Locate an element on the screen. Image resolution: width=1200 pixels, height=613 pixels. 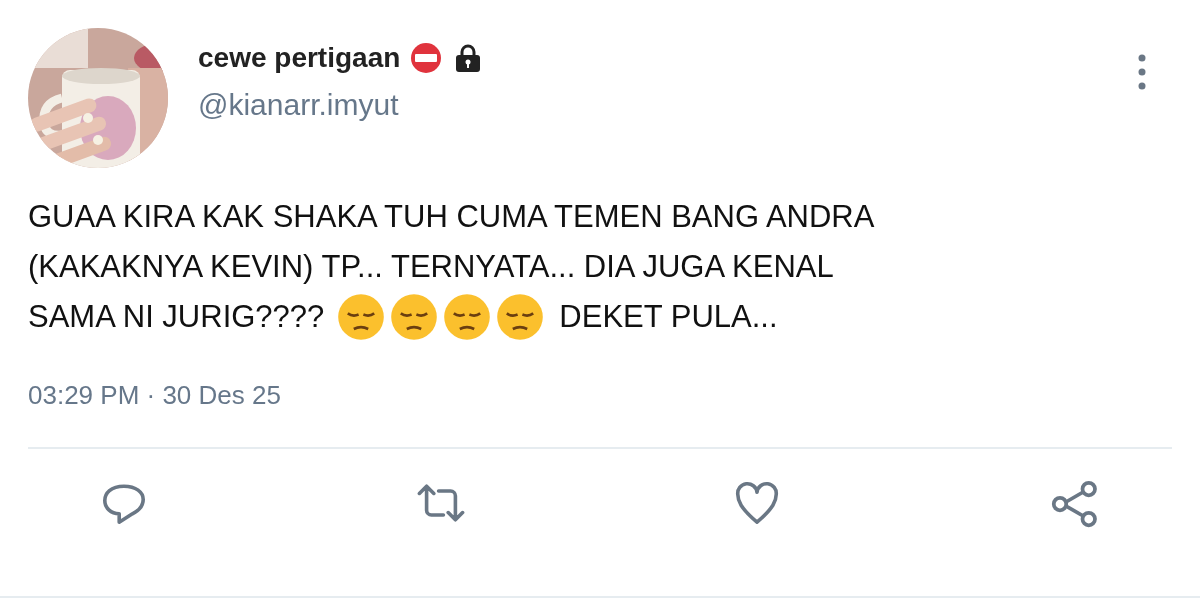
display-name: cewe pertigaan is located at coordinates (299, 58).